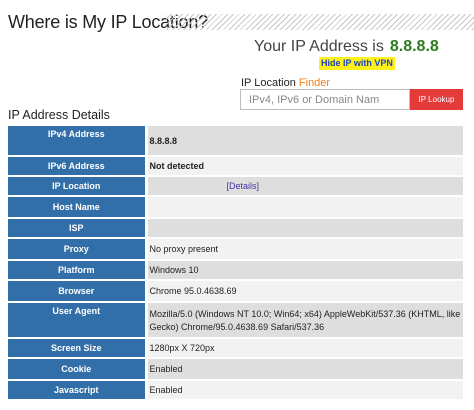 This screenshot has height=410, width=474. Describe the element at coordinates (78, 228) in the screenshot. I see `row-label-isp: ISP` at that location.